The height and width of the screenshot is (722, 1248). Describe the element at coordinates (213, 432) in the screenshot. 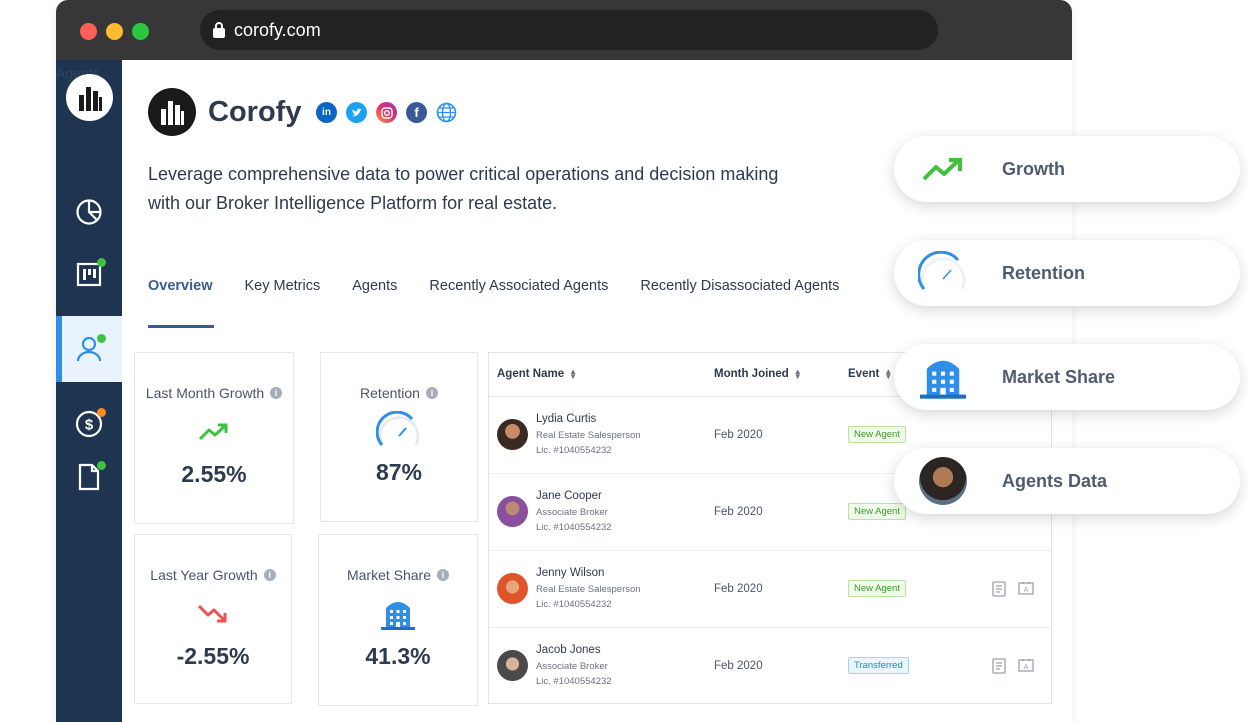

I see `trend-up-icon` at that location.